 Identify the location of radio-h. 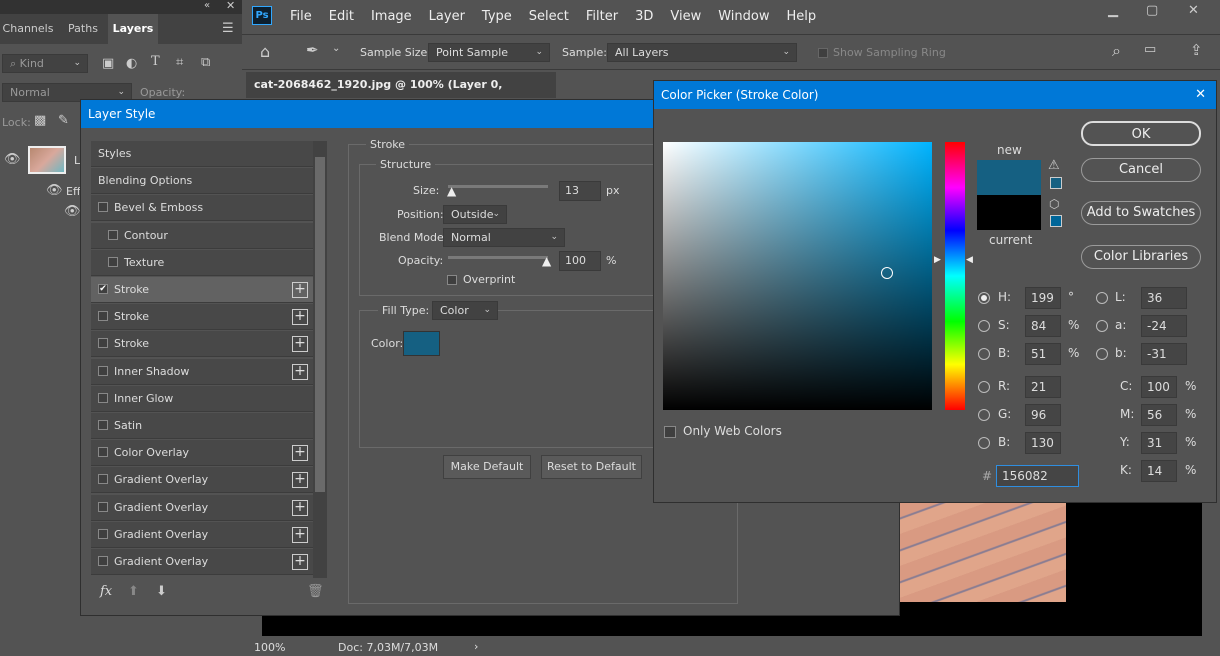
(984, 298).